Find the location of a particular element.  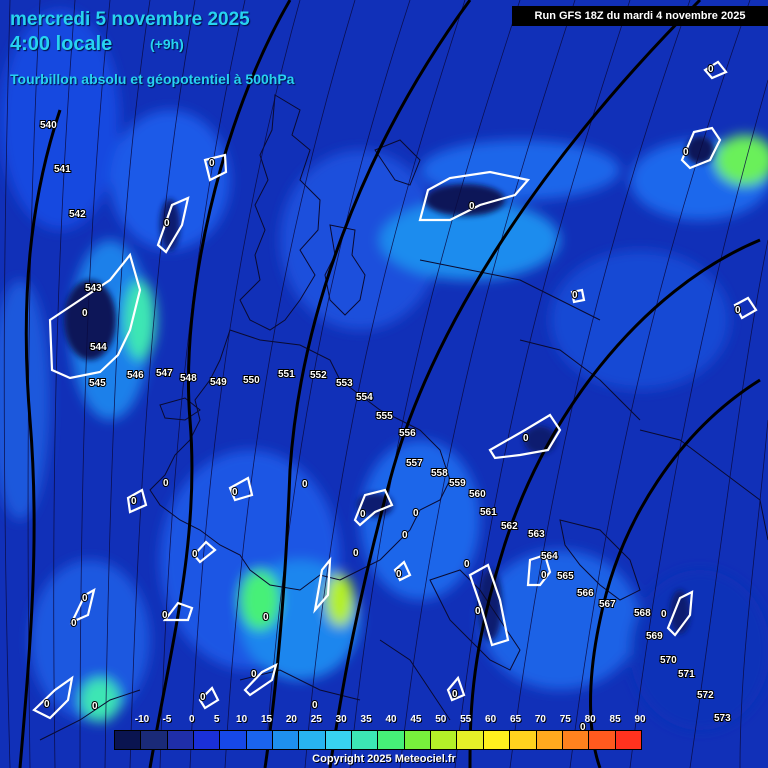

legend-tick-label: 30 is located at coordinates (341, 719).